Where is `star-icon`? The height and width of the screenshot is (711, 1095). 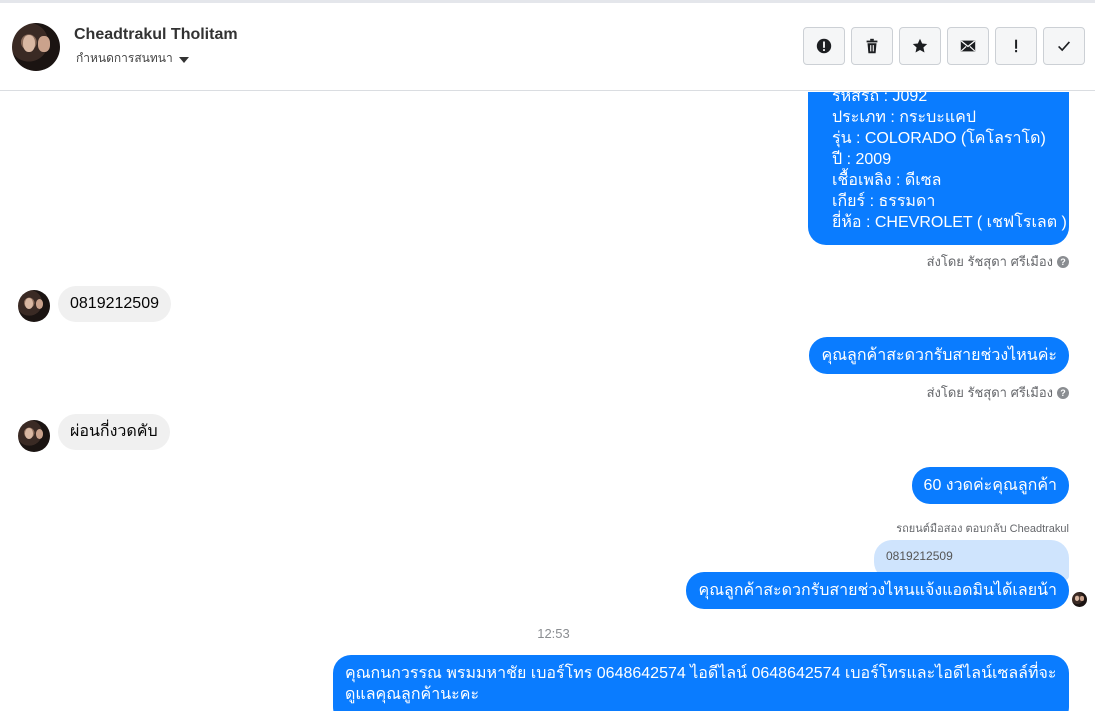
star-icon is located at coordinates (920, 45).